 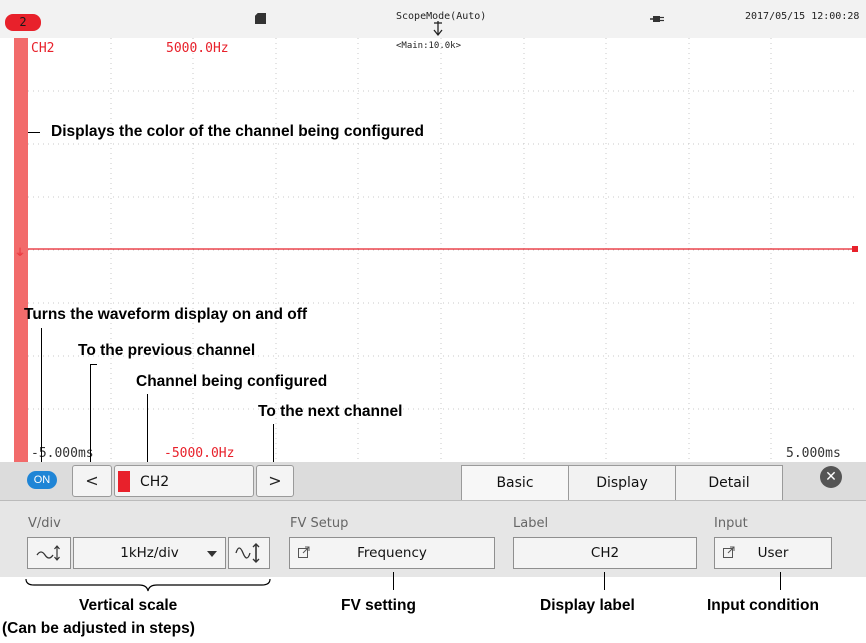 I want to click on tab-basic: Basic, so click(x=515, y=482).